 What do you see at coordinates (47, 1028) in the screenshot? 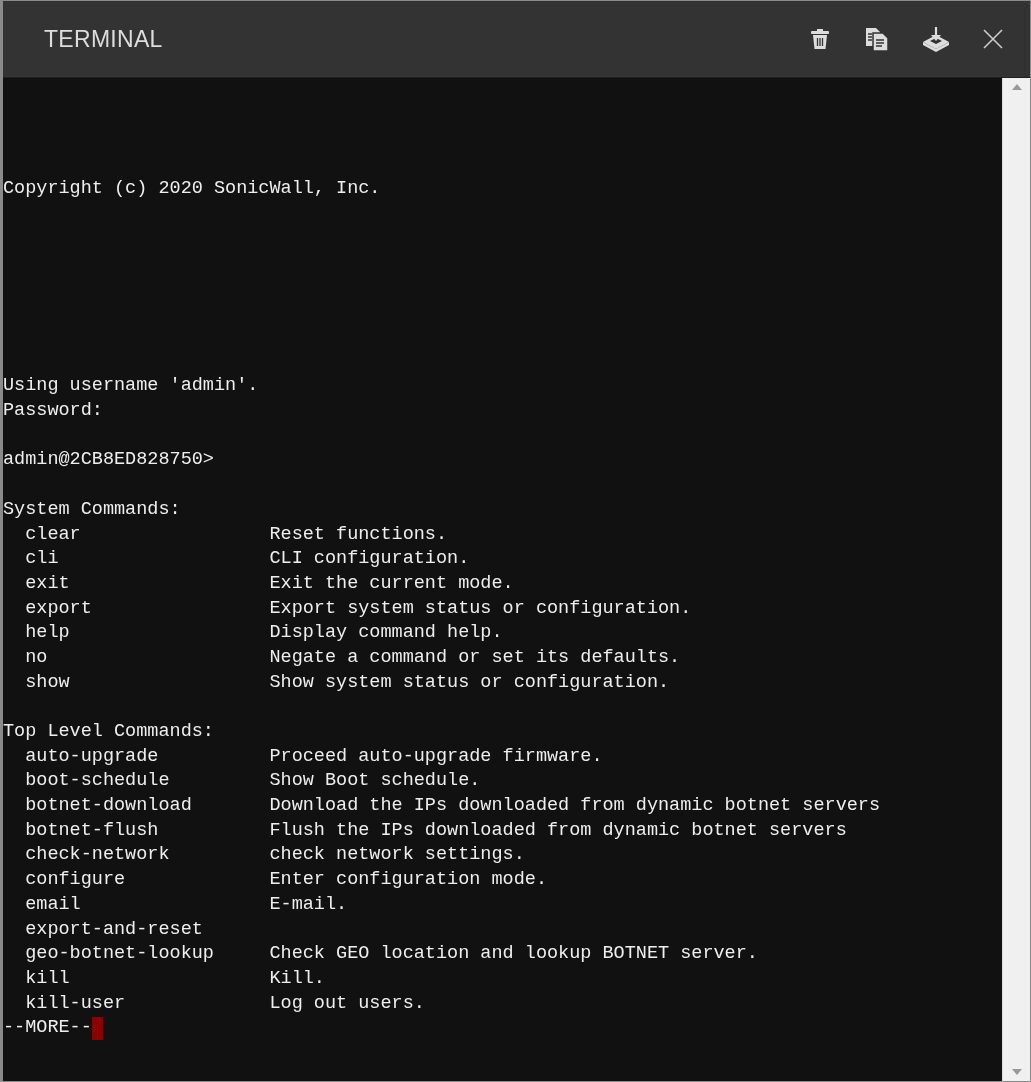
I see `more-prompt: --MORE--` at bounding box center [47, 1028].